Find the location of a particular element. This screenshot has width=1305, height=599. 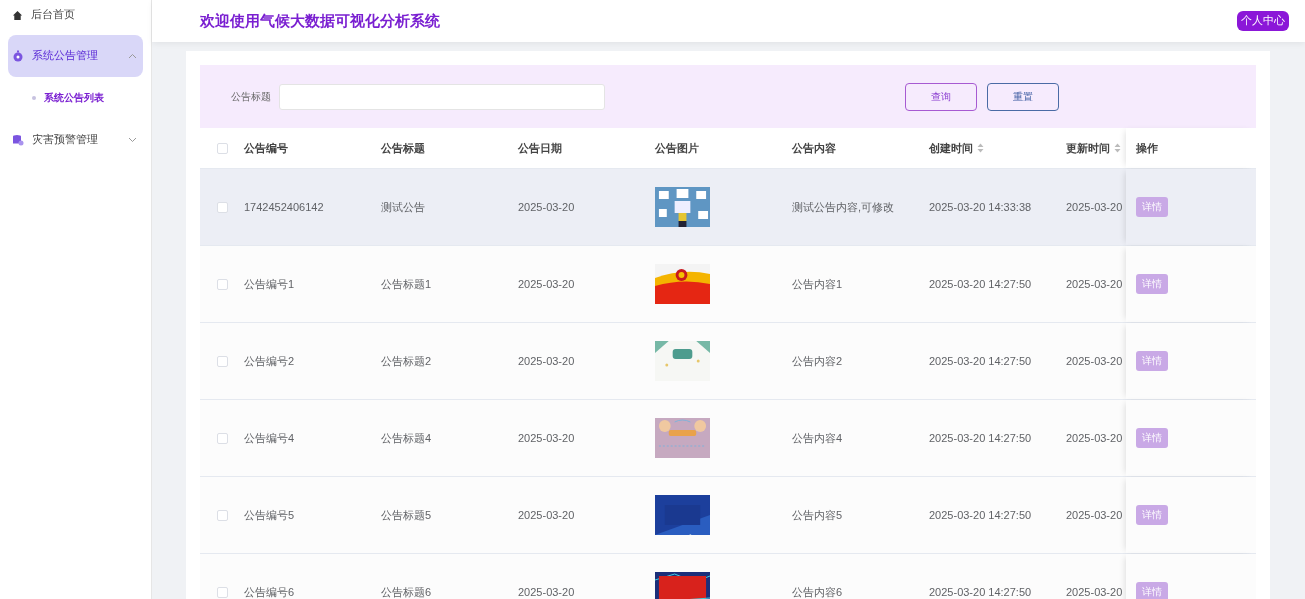

column-header: 更新时间 is located at coordinates (1096, 148).